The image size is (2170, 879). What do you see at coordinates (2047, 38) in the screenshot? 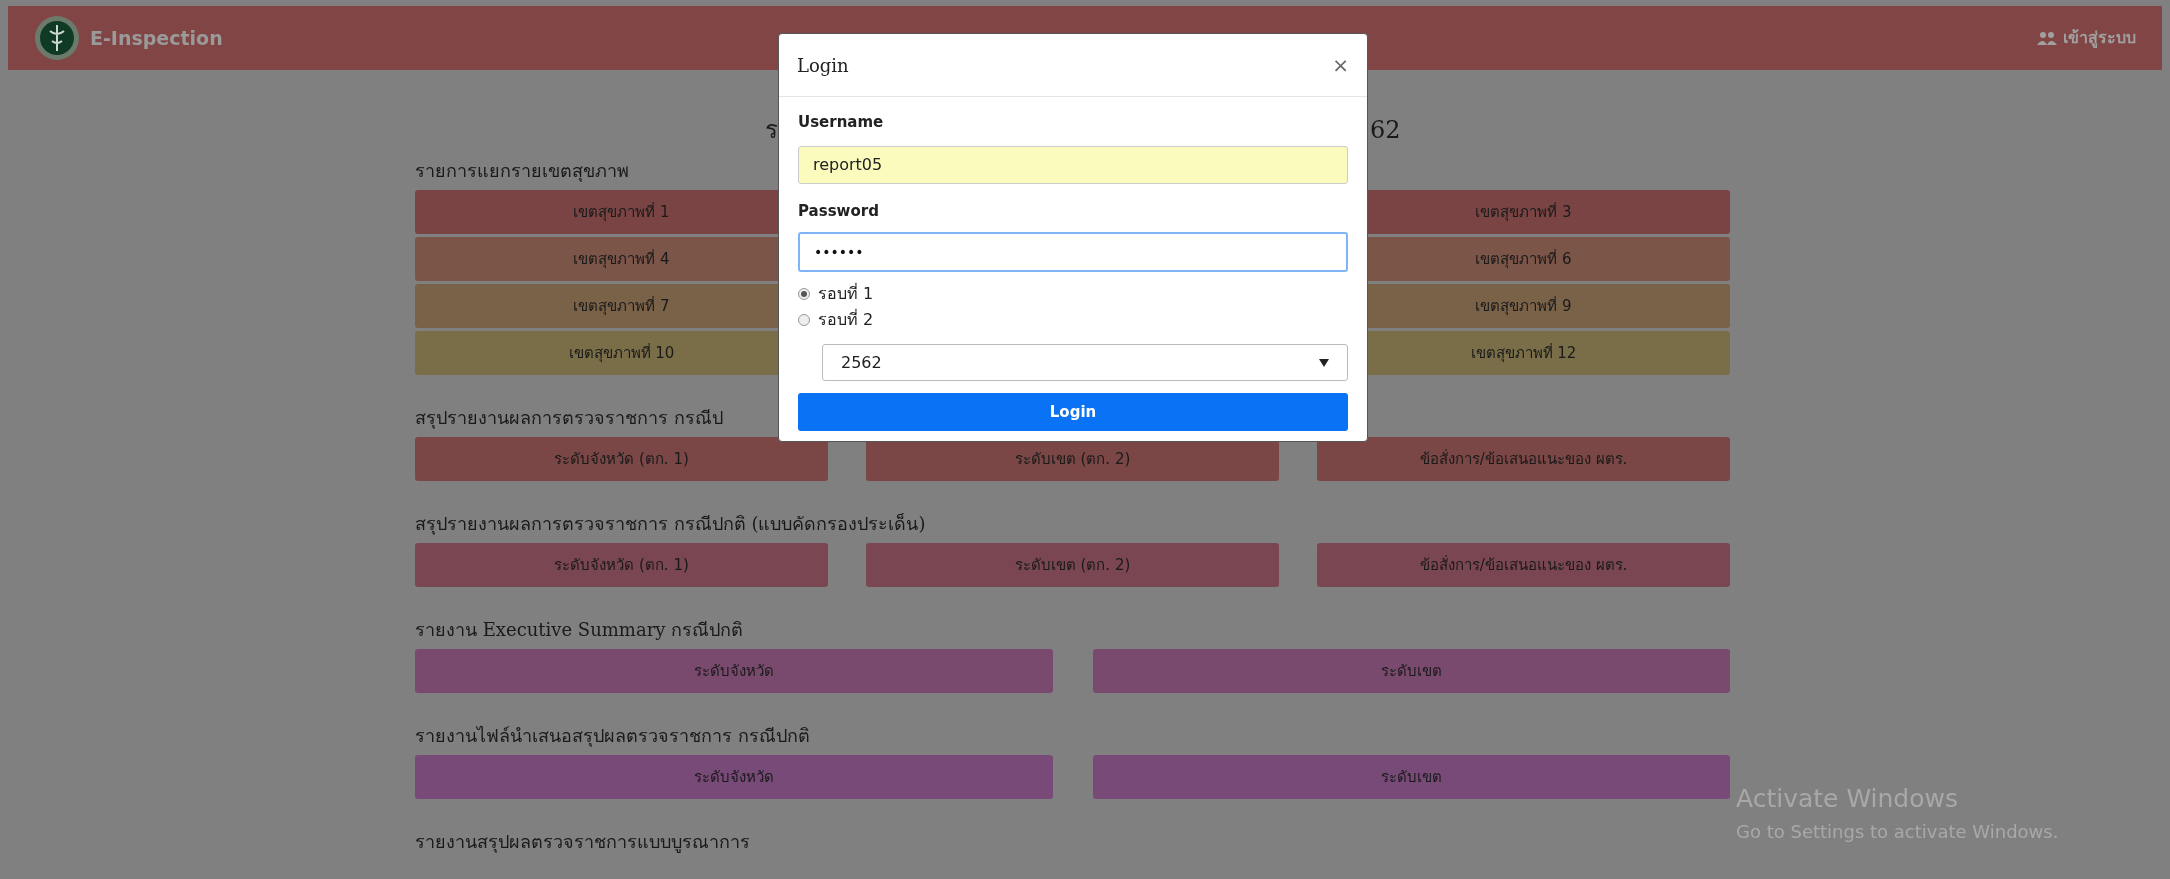
I see `users-icon` at bounding box center [2047, 38].